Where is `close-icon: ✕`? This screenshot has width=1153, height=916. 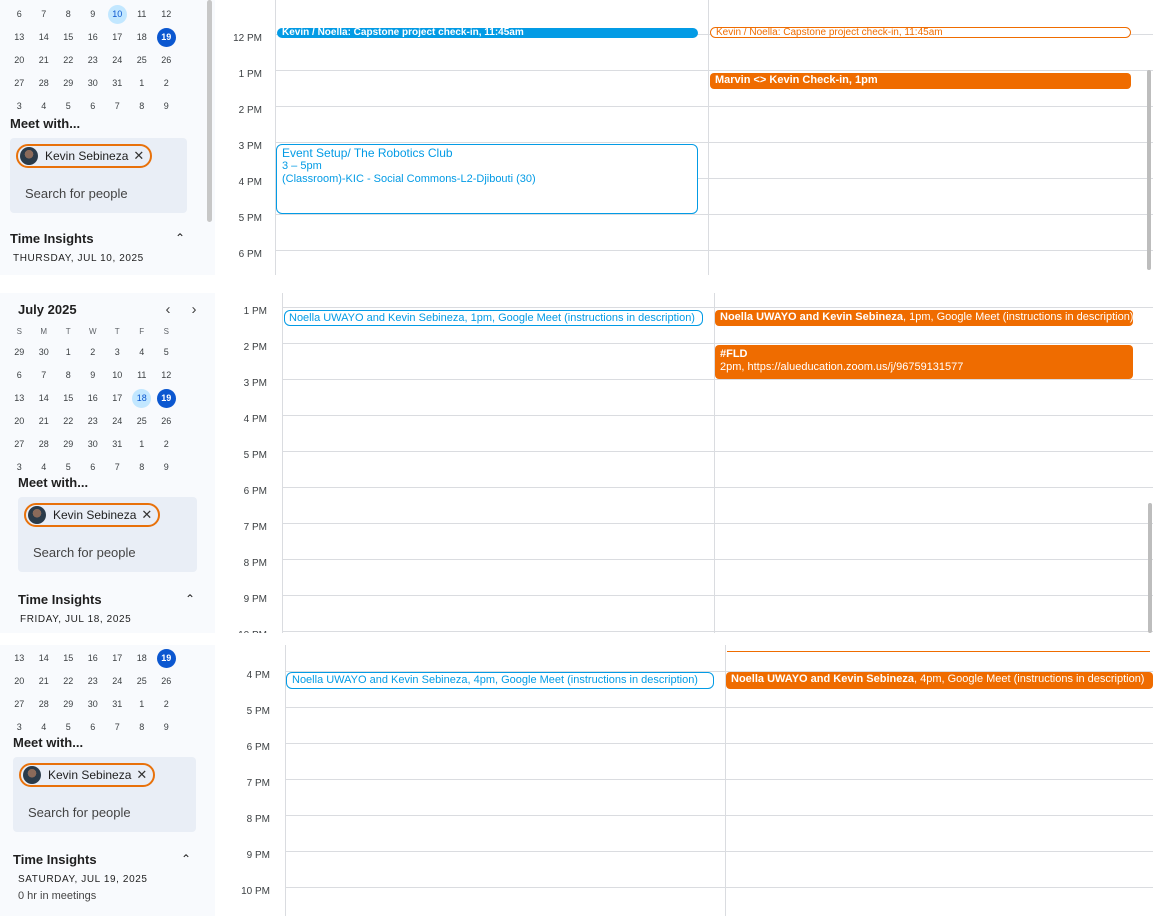
close-icon: ✕ is located at coordinates (146, 515).